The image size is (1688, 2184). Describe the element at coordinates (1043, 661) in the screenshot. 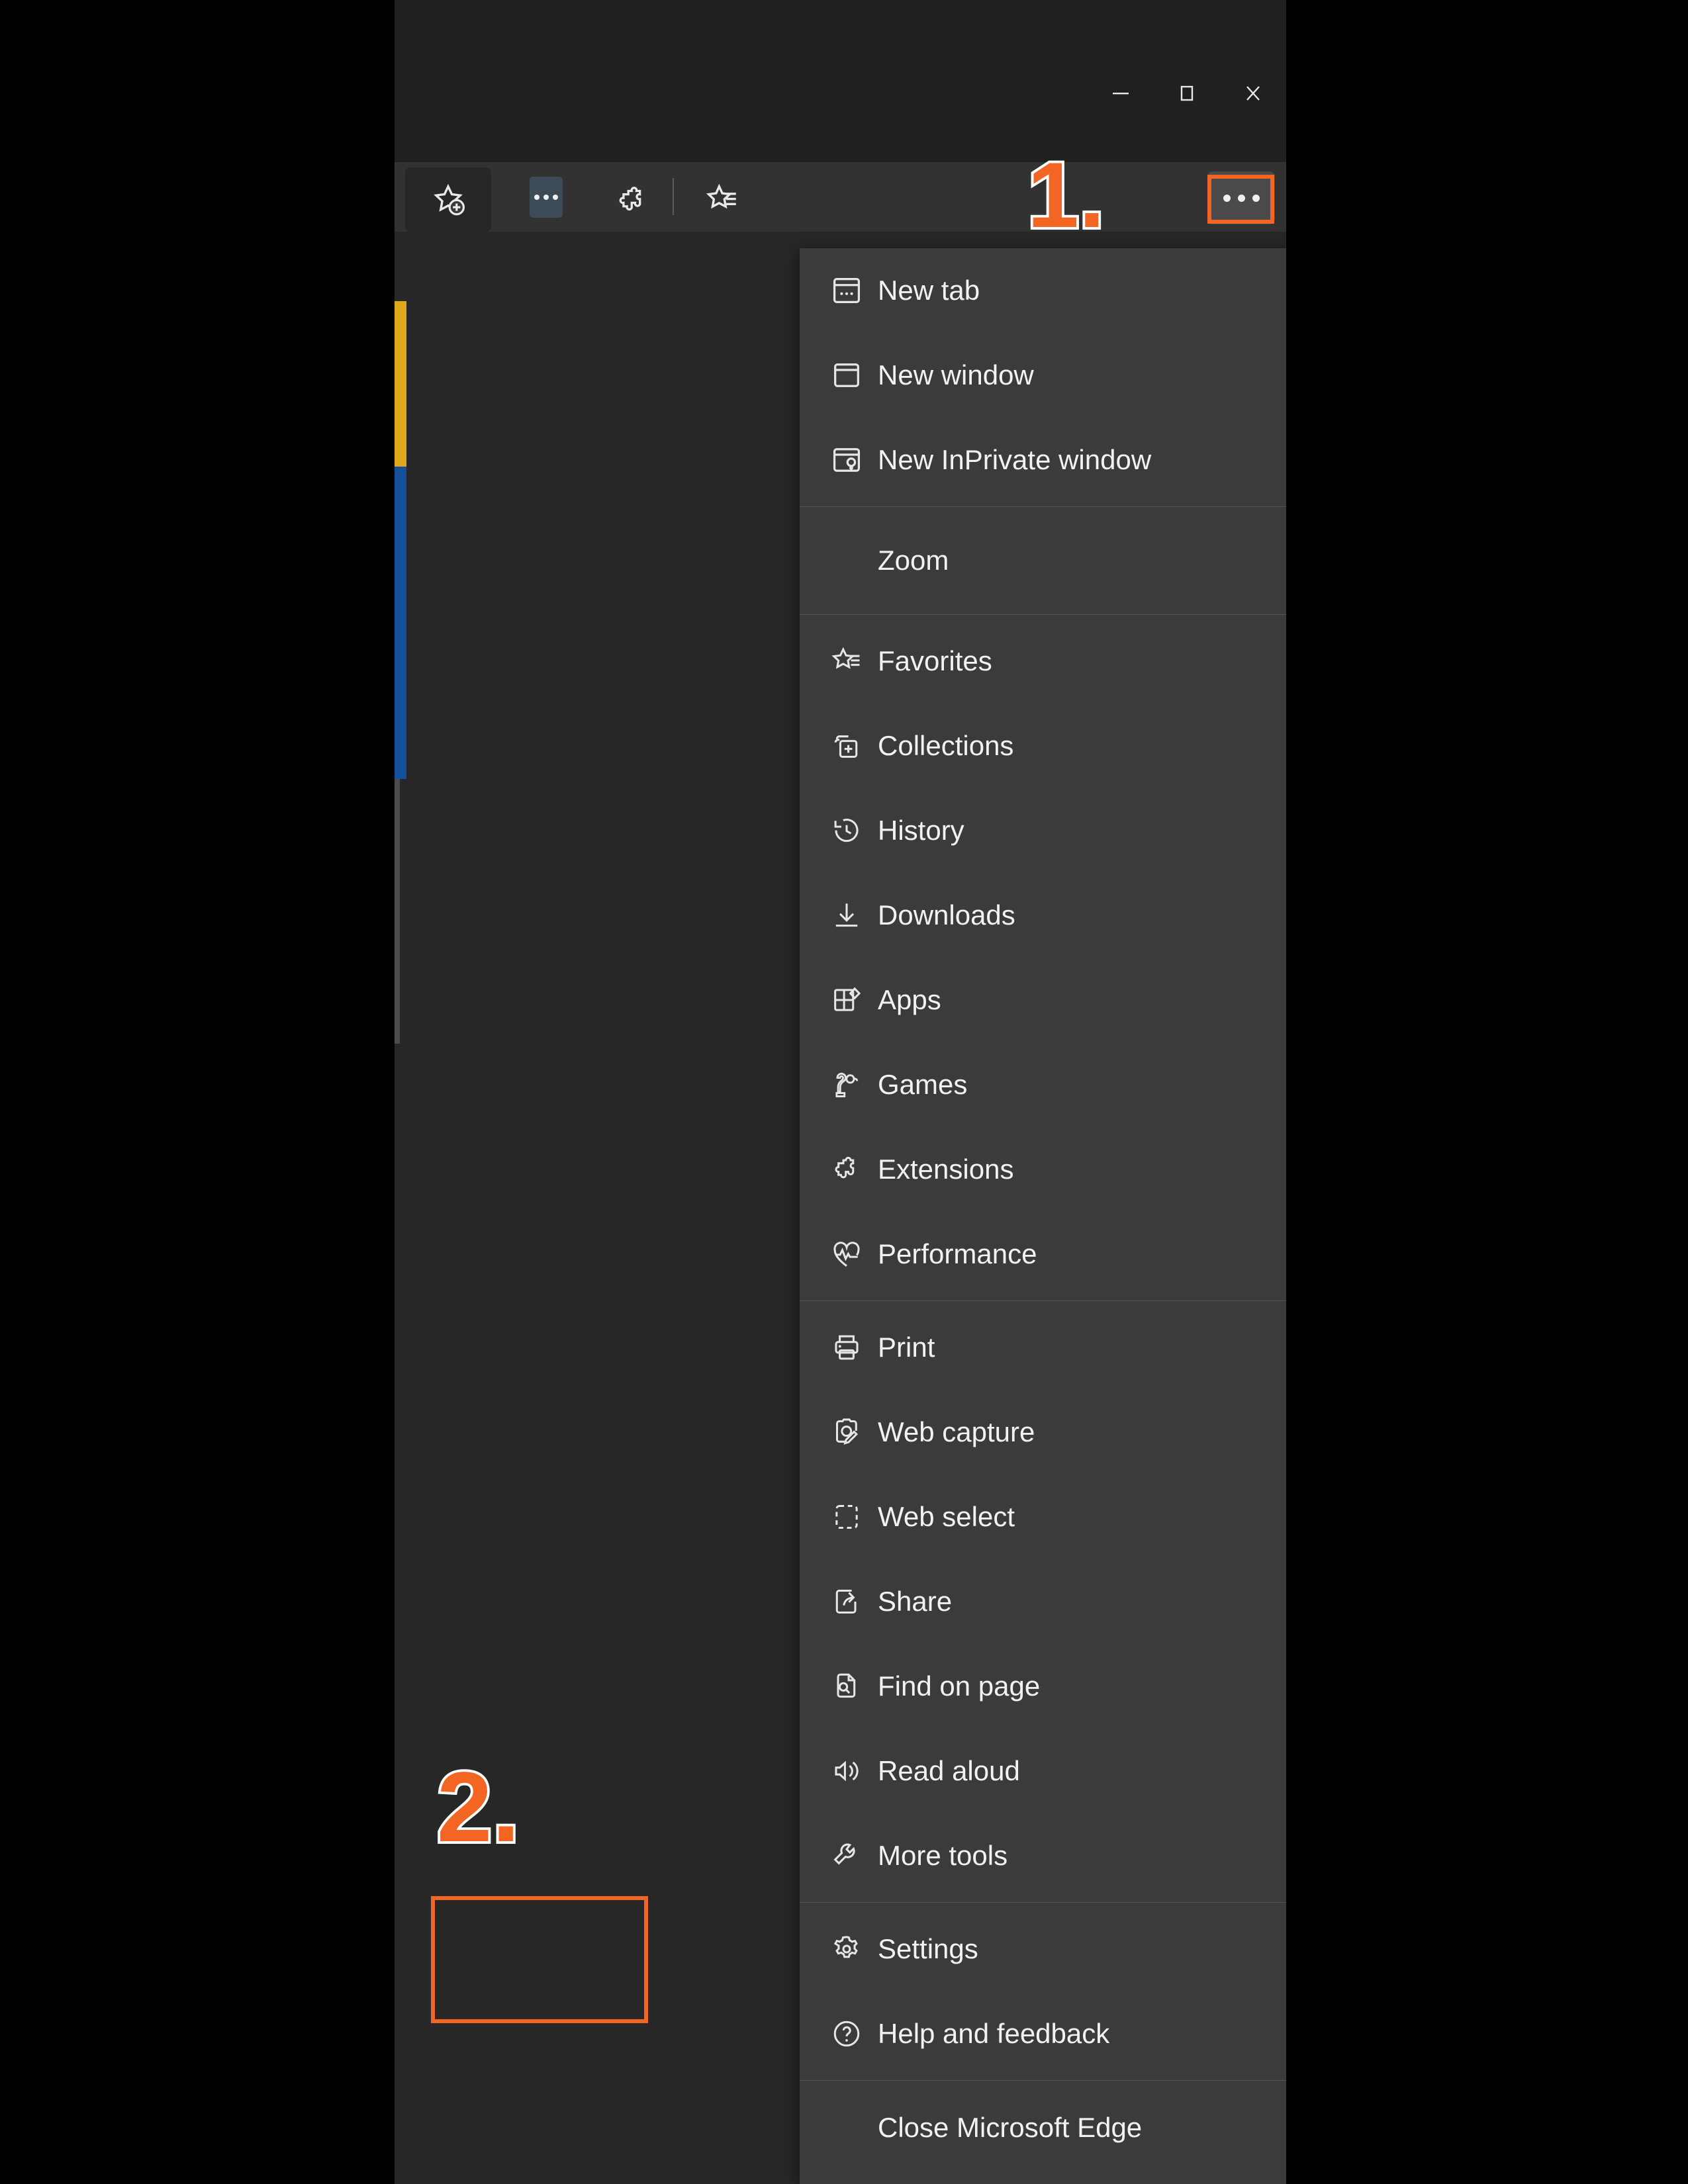

I see `menu-item-favorites: Favorites Ctrl+Shift+O` at that location.